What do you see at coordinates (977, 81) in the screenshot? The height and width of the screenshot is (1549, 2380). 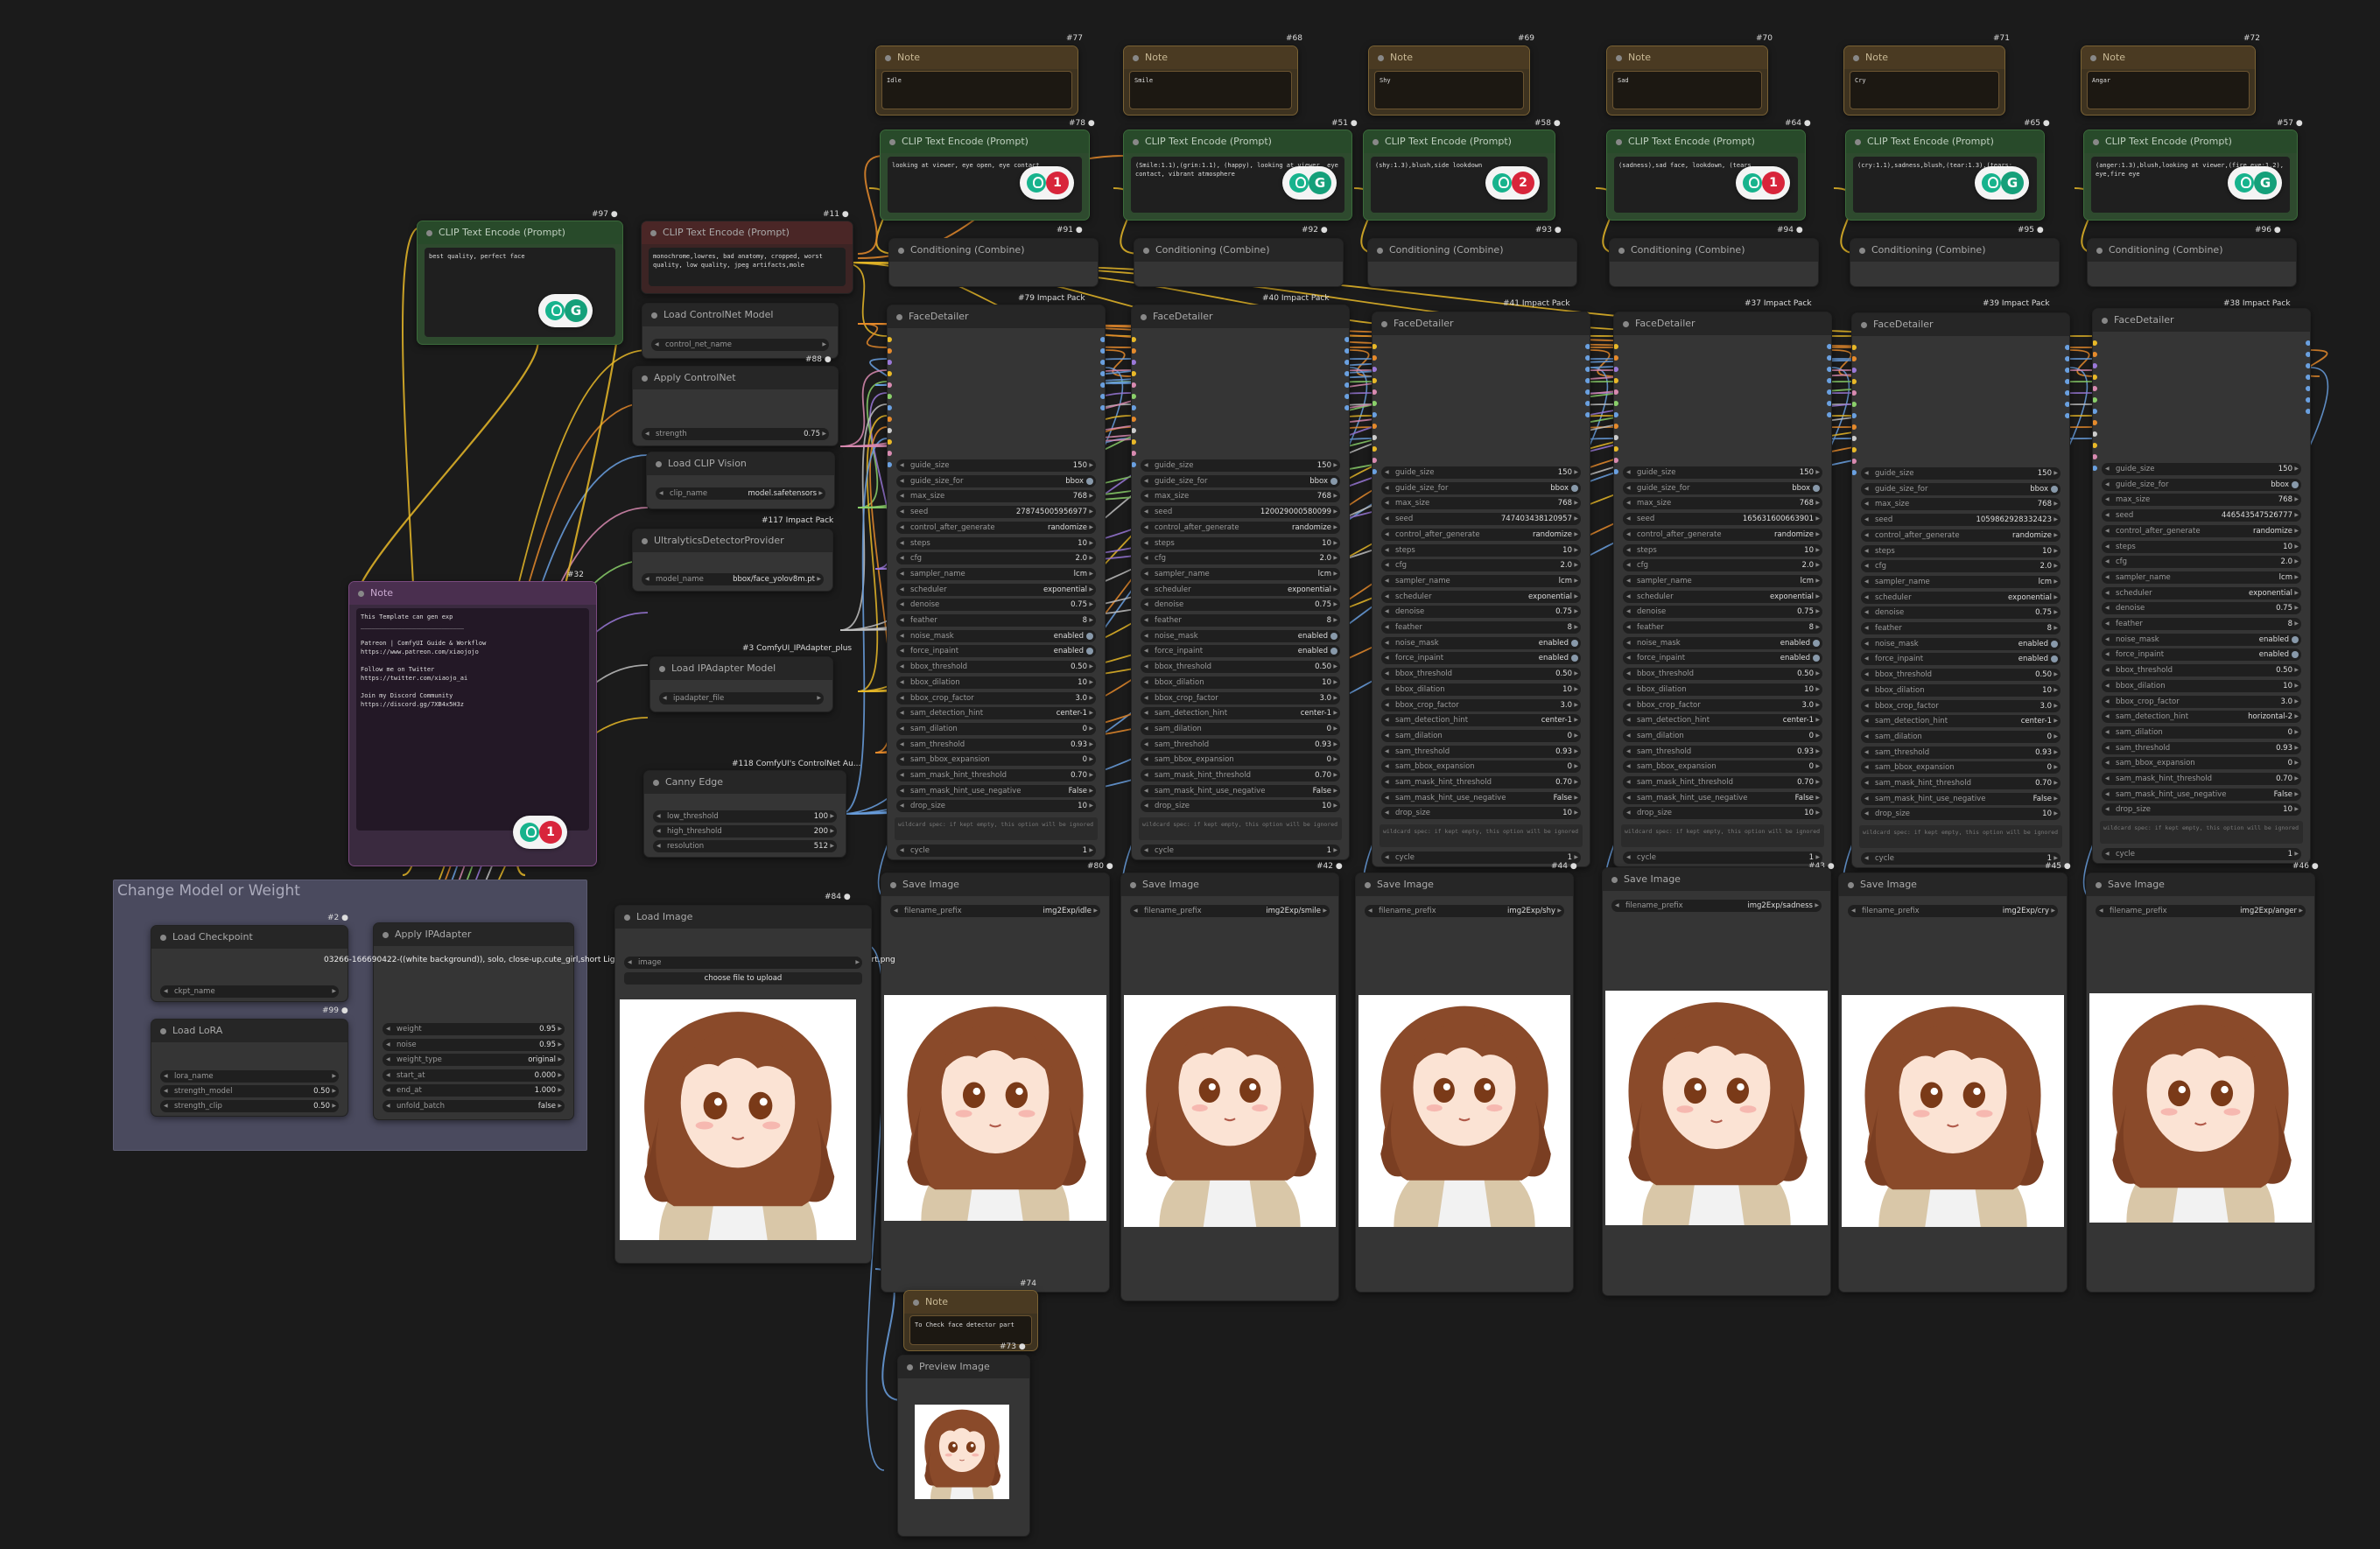 I see `note-idle: Note Idle` at bounding box center [977, 81].